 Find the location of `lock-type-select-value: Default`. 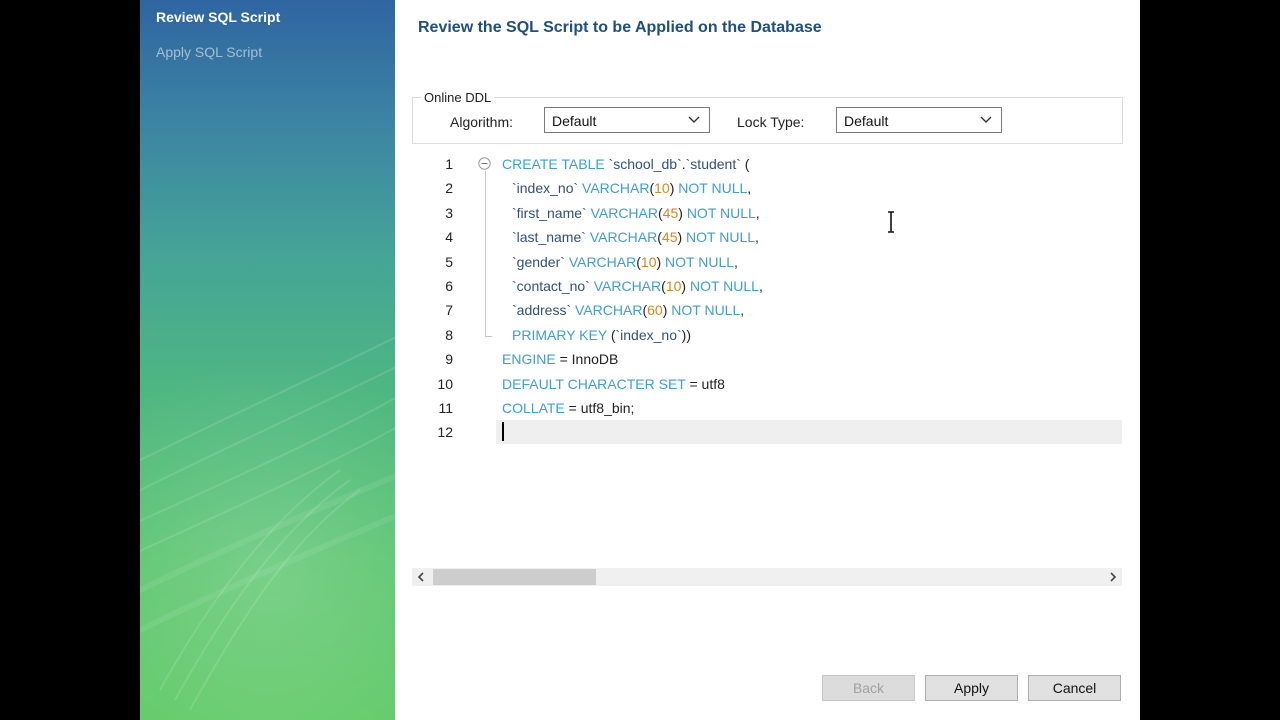

lock-type-select-value: Default is located at coordinates (866, 121).